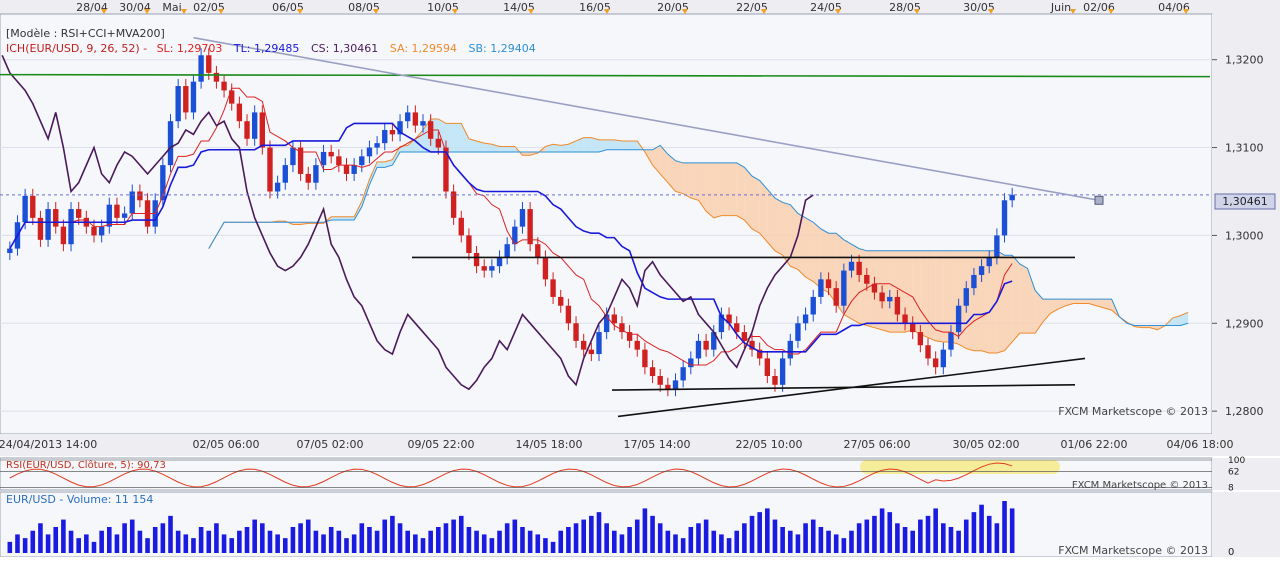  I want to click on bottom-date-label: 14/05 18:00, so click(549, 444).